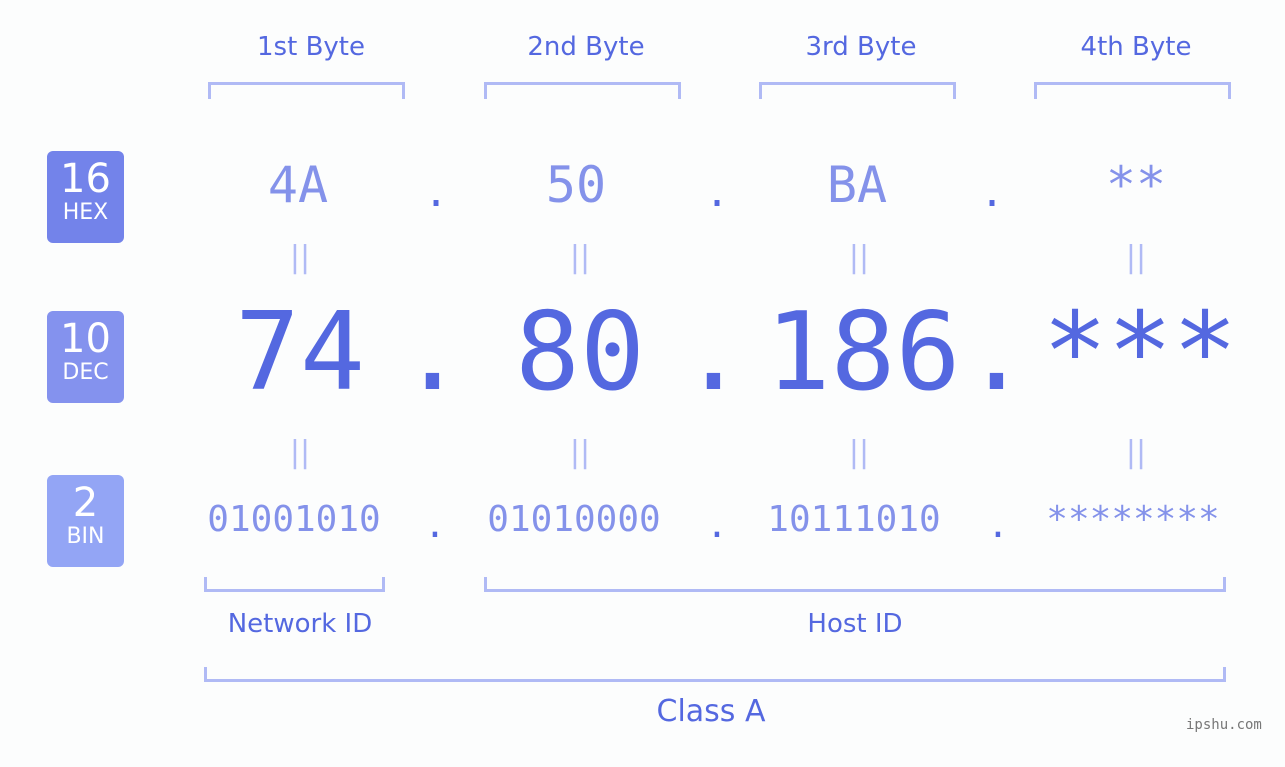 The height and width of the screenshot is (767, 1285). Describe the element at coordinates (1140, 352) in the screenshot. I see `dec-byte-4: ***` at that location.